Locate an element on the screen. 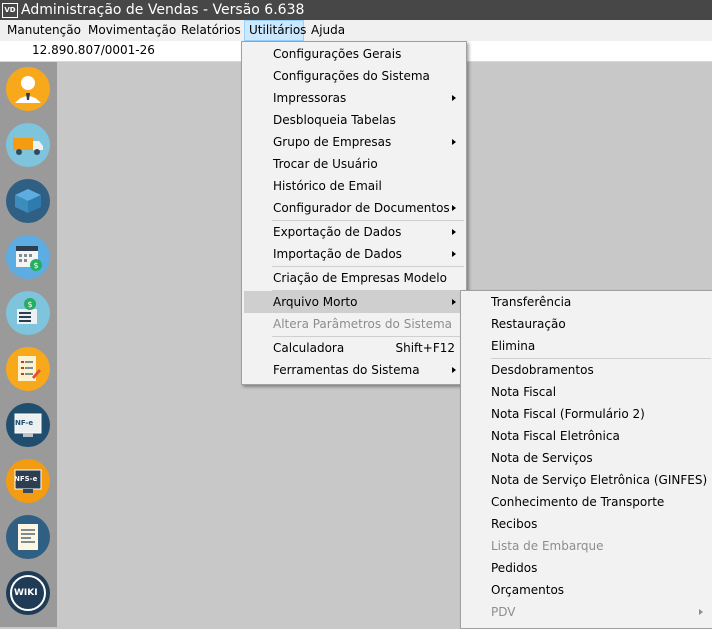  menu-manutencao: Manutenção is located at coordinates (44, 30).